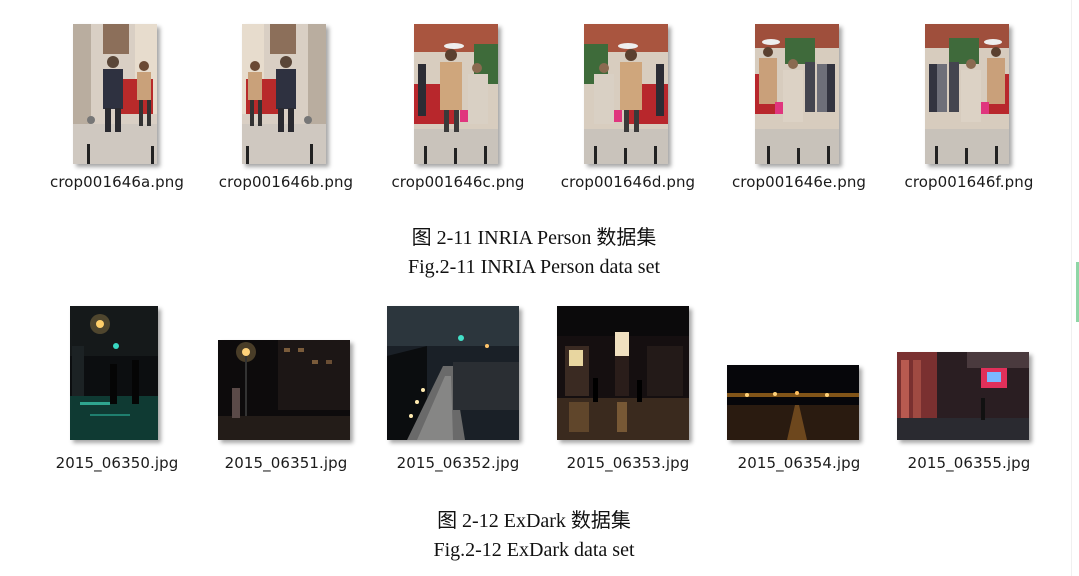 This screenshot has height=576, width=1079. Describe the element at coordinates (799, 182) in the screenshot. I see `file-name: crop001646e.png` at that location.